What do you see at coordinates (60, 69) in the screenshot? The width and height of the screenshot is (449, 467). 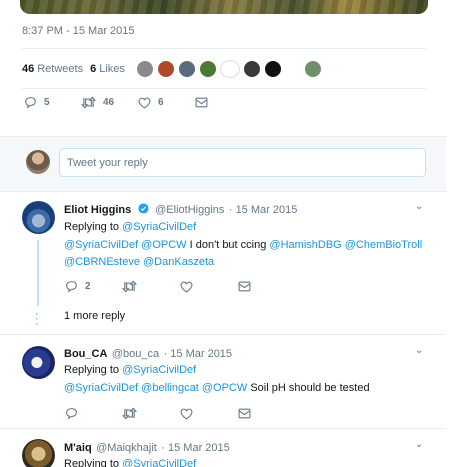 I see `retweets-label: Retweets` at bounding box center [60, 69].